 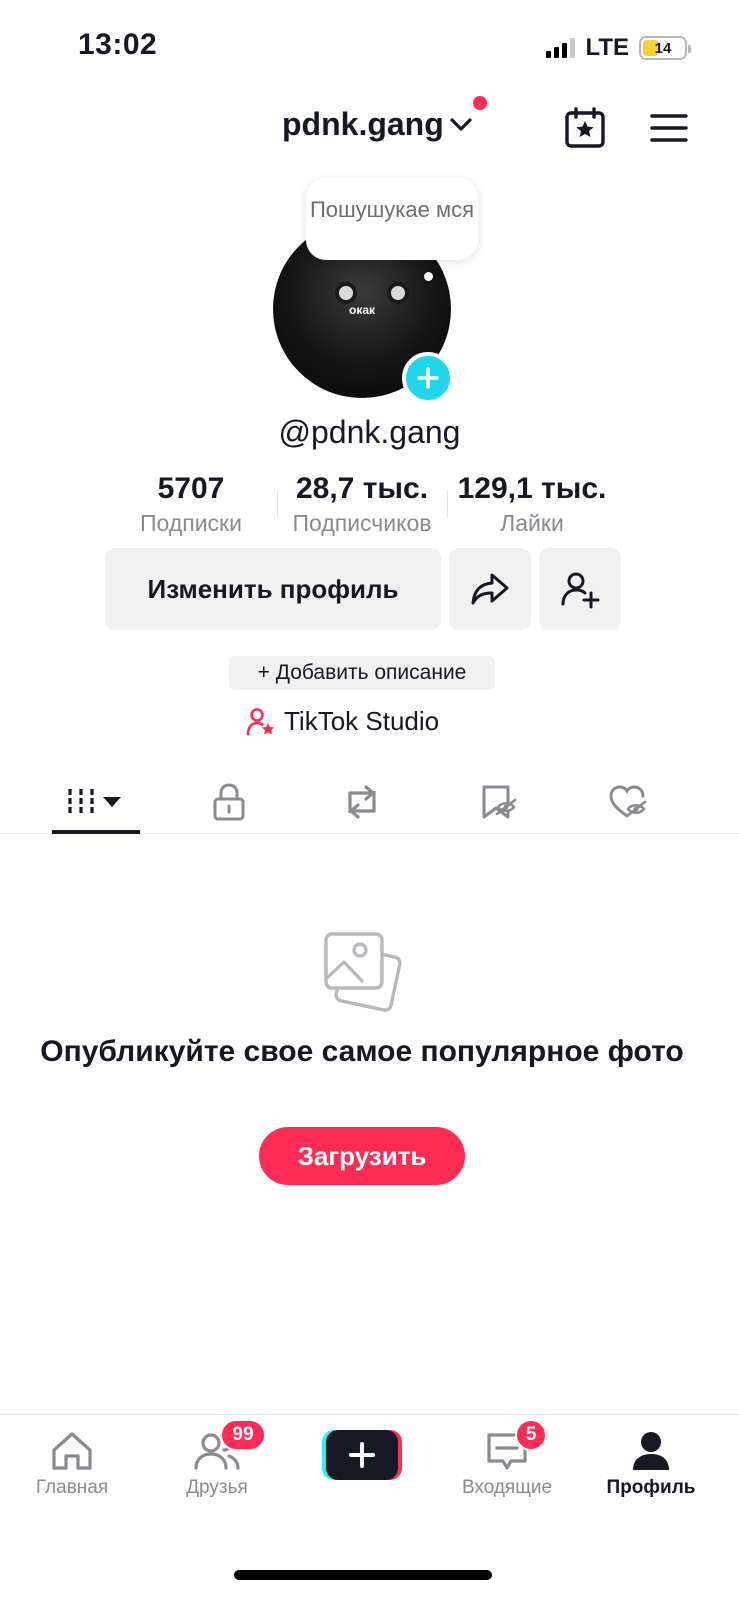 I want to click on share-arrow-icon, so click(x=490, y=589).